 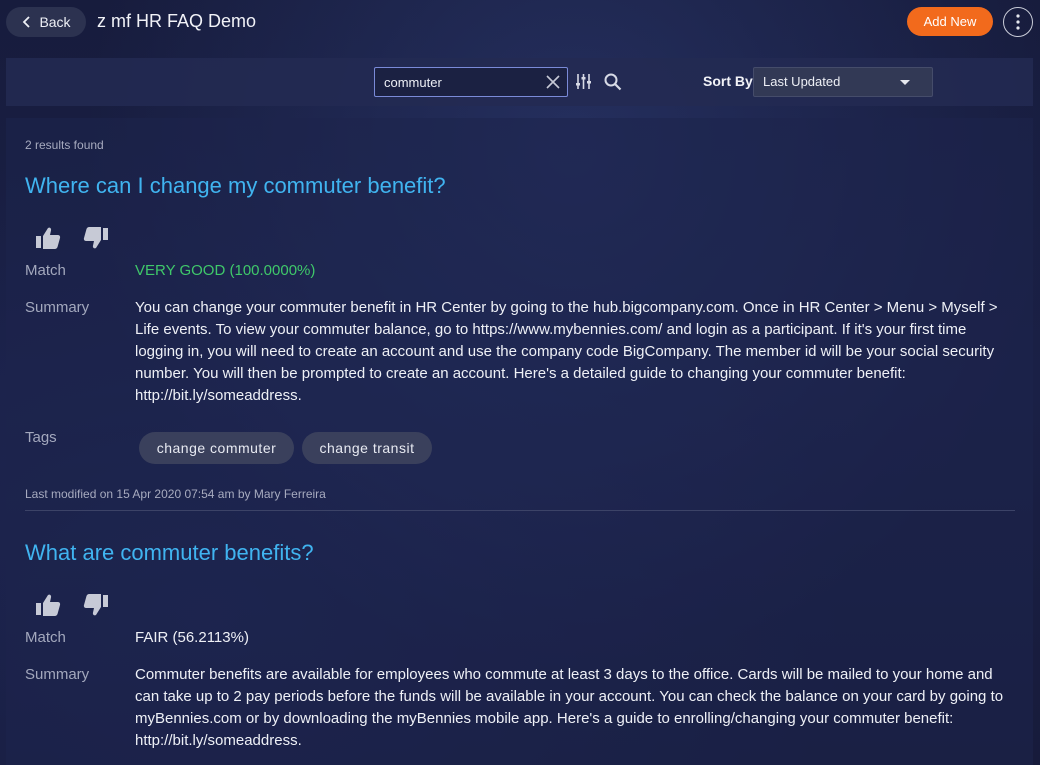 What do you see at coordinates (520, 553) in the screenshot?
I see `faq-question-link: What are commuter benefits?` at bounding box center [520, 553].